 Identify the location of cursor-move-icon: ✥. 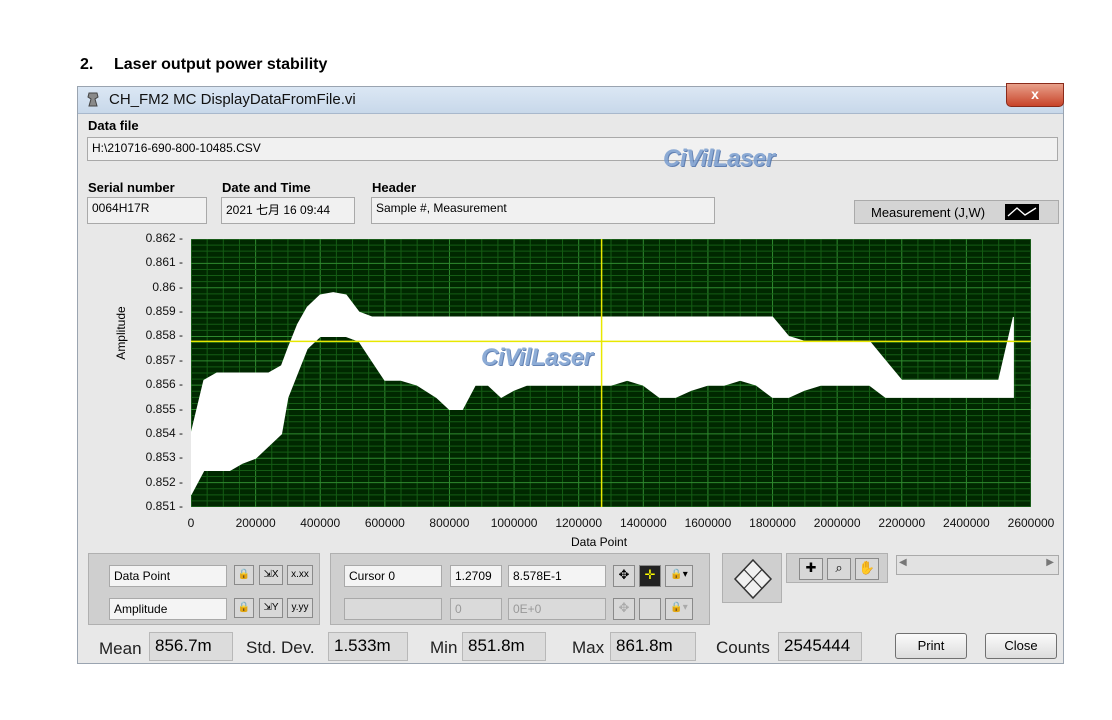
(624, 576).